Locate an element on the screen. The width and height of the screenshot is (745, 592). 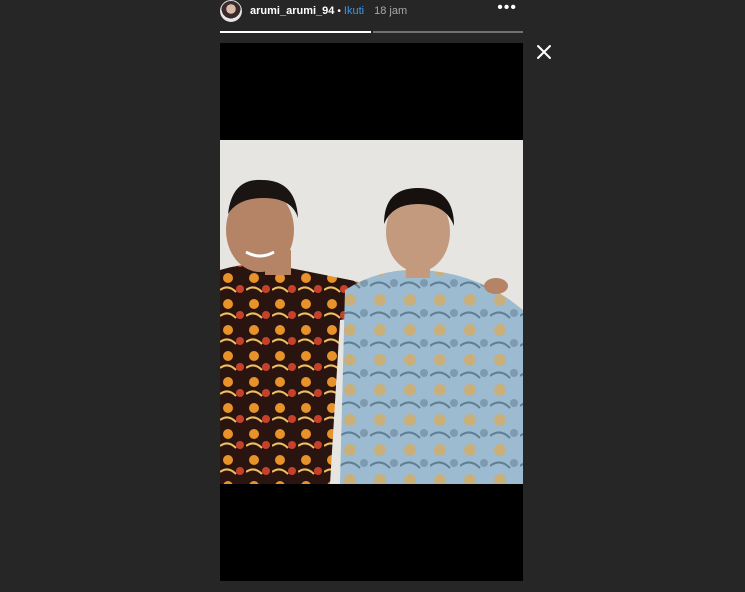
follow-button: Ikuti is located at coordinates (354, 11).